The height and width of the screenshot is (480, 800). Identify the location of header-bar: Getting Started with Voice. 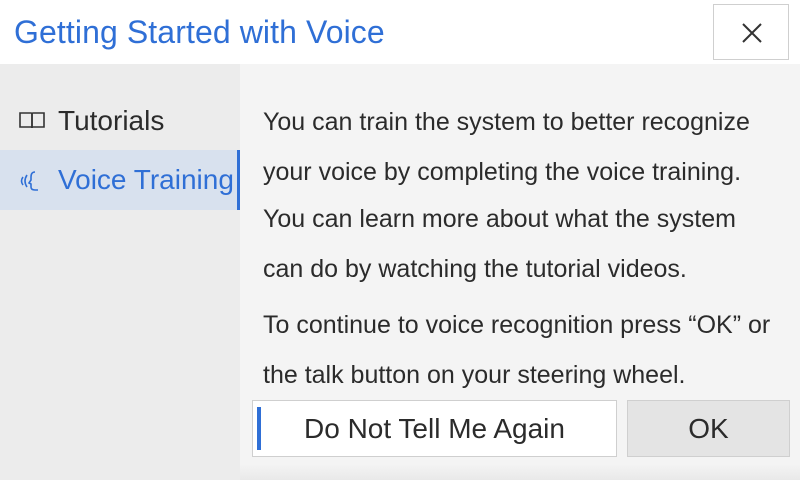
(400, 32).